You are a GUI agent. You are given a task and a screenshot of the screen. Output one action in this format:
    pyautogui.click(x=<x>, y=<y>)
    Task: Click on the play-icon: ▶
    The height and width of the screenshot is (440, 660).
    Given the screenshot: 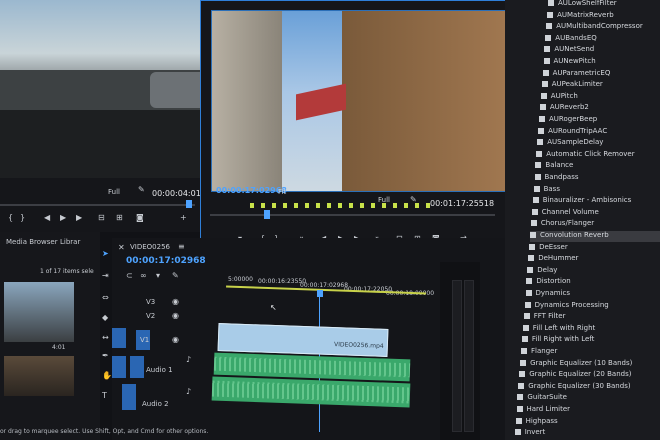 What is the action you would take?
    pyautogui.click(x=63, y=218)
    